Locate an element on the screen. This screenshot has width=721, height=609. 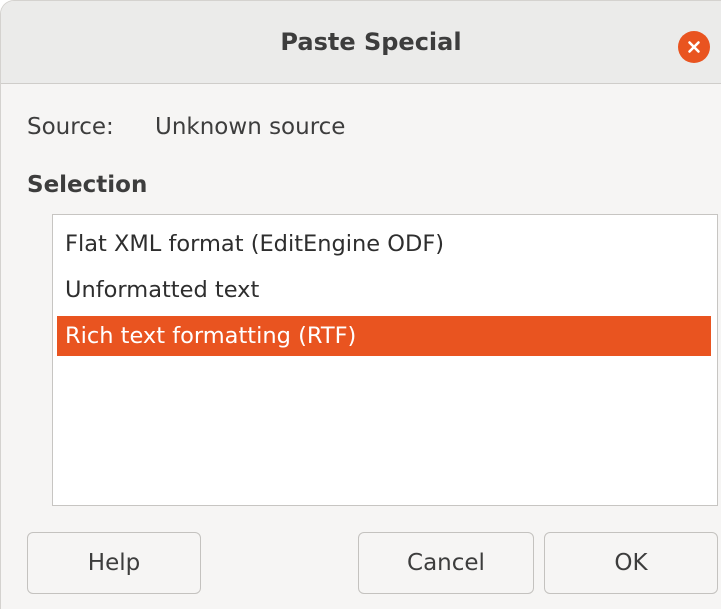
close-icon is located at coordinates (694, 47).